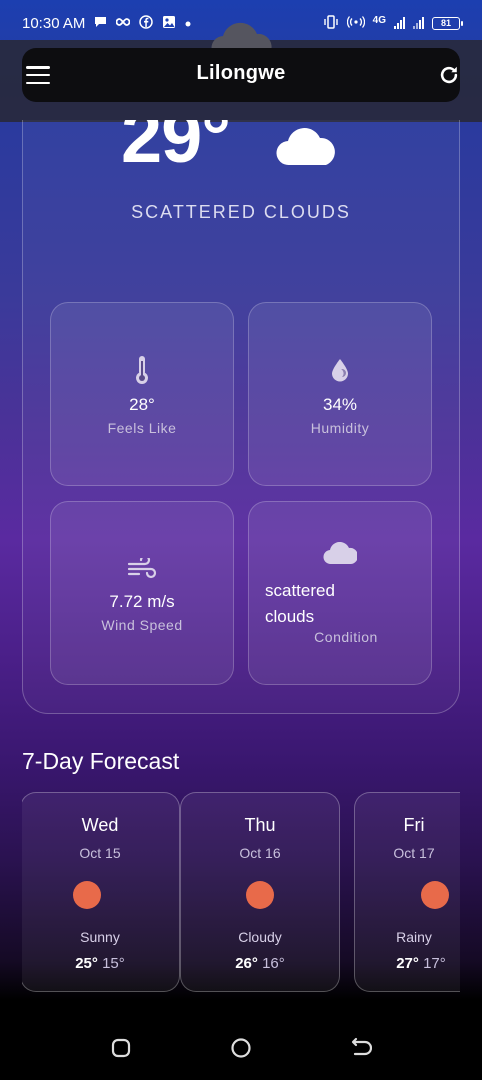 This screenshot has height=1080, width=482. Describe the element at coordinates (146, 23) in the screenshot. I see `facebook-icon` at that location.